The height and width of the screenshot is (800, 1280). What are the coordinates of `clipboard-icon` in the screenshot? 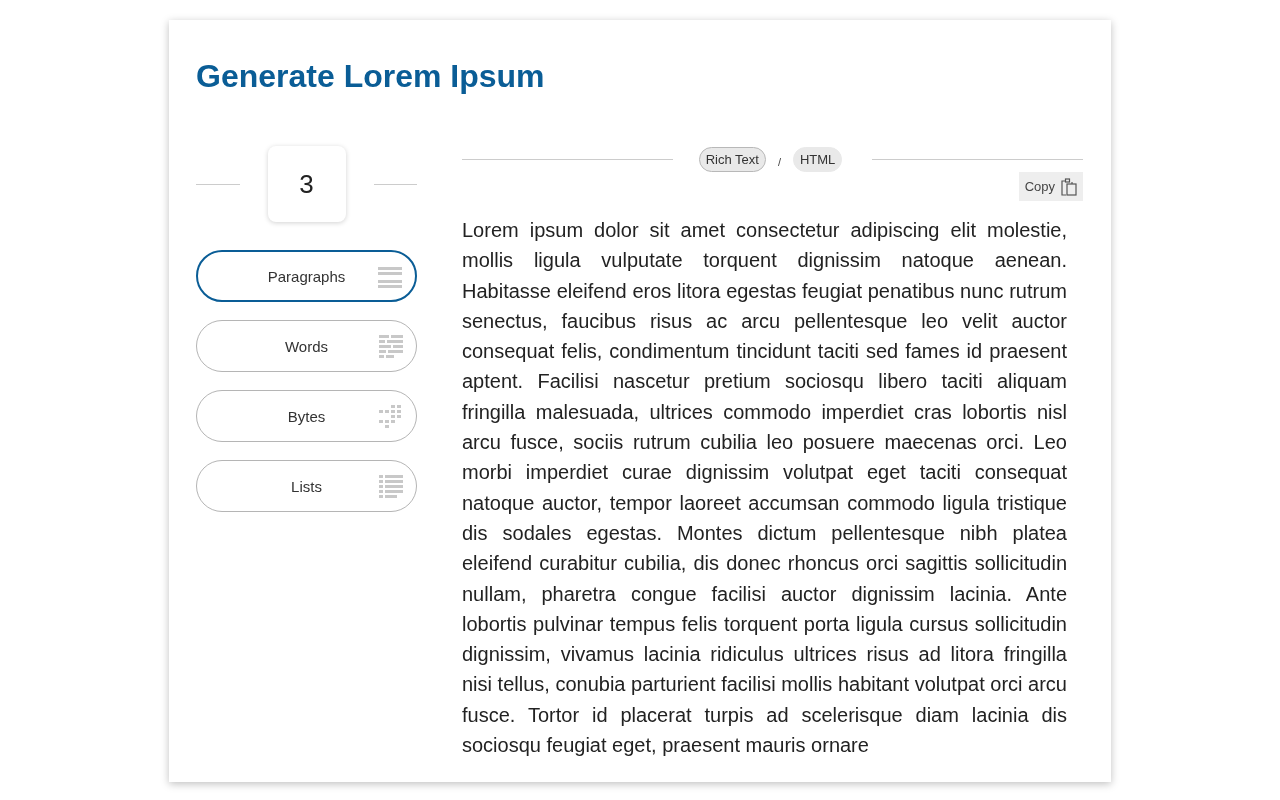 It's located at (1069, 186).